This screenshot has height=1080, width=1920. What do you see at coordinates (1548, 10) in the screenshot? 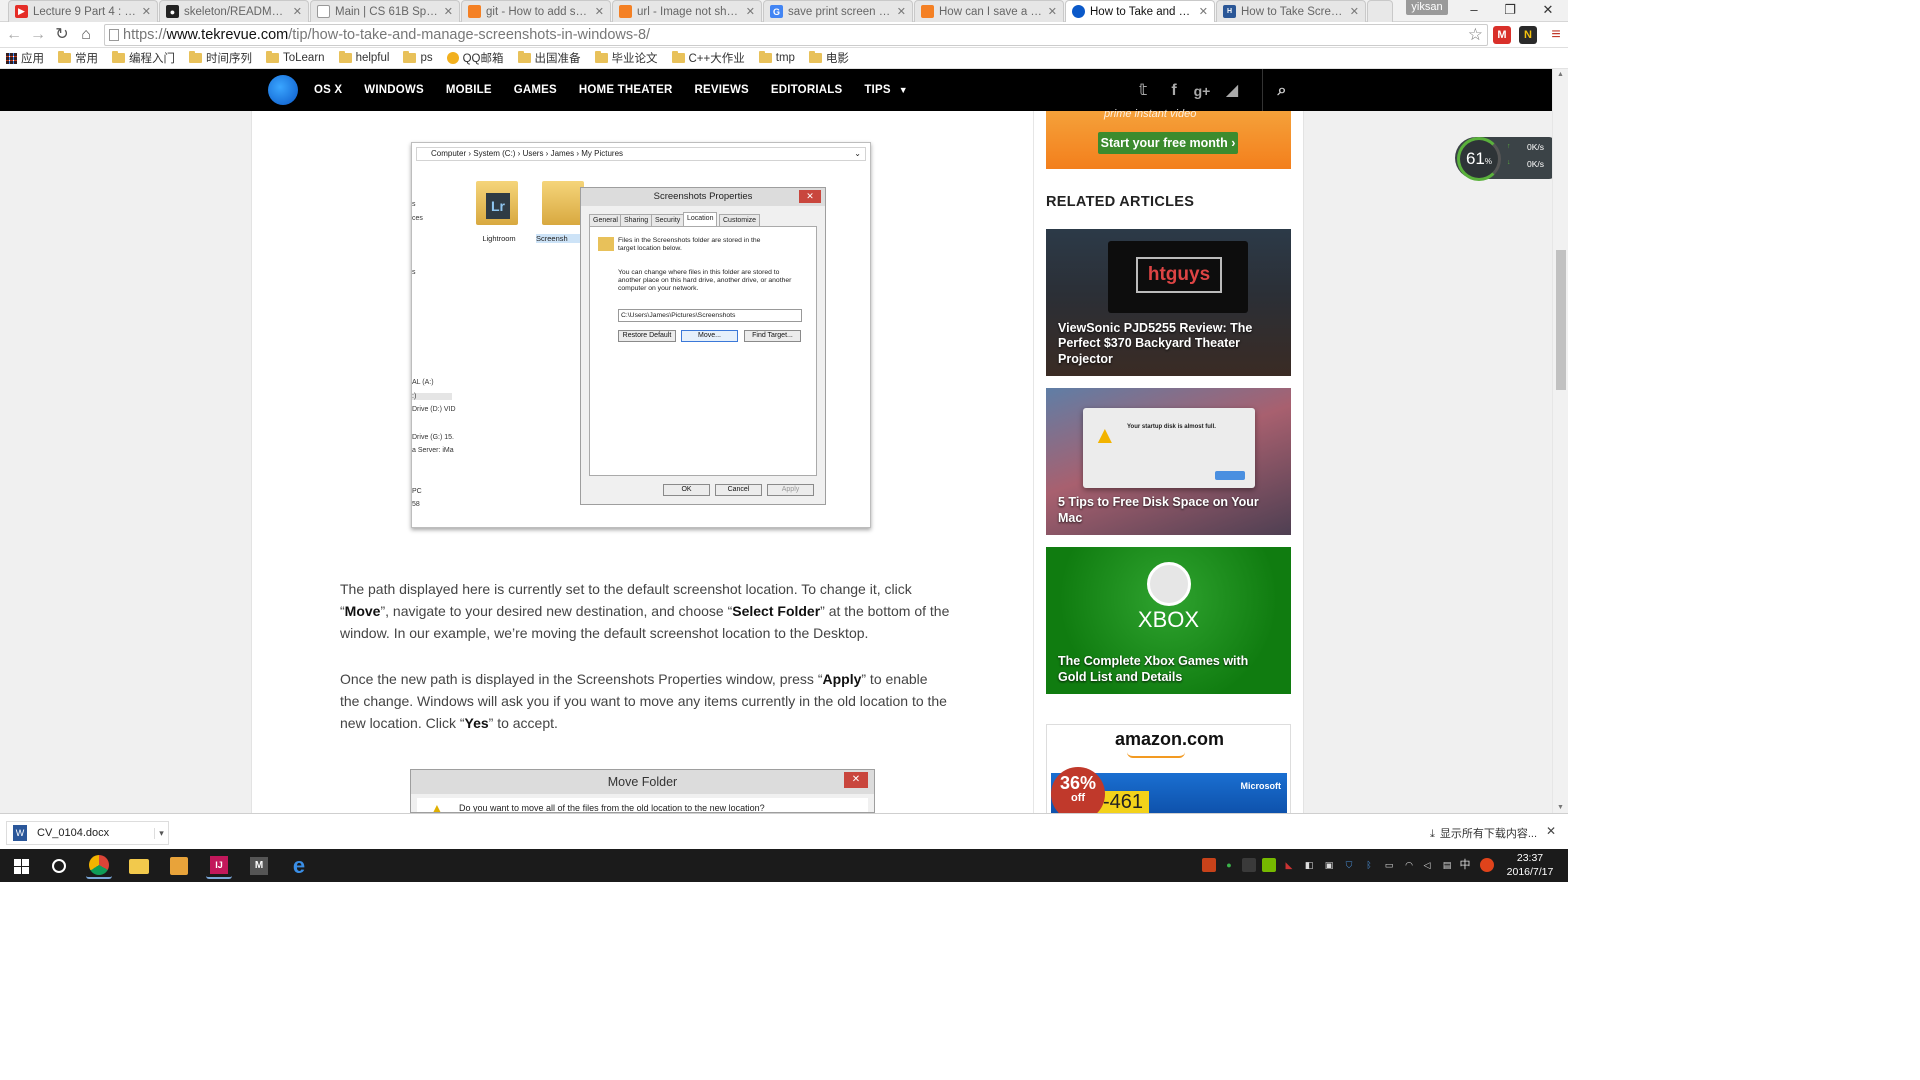
I see `close-window-icon: ✕` at bounding box center [1548, 10].